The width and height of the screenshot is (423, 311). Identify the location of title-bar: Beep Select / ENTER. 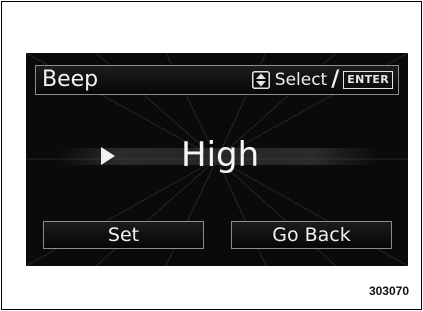
(217, 80).